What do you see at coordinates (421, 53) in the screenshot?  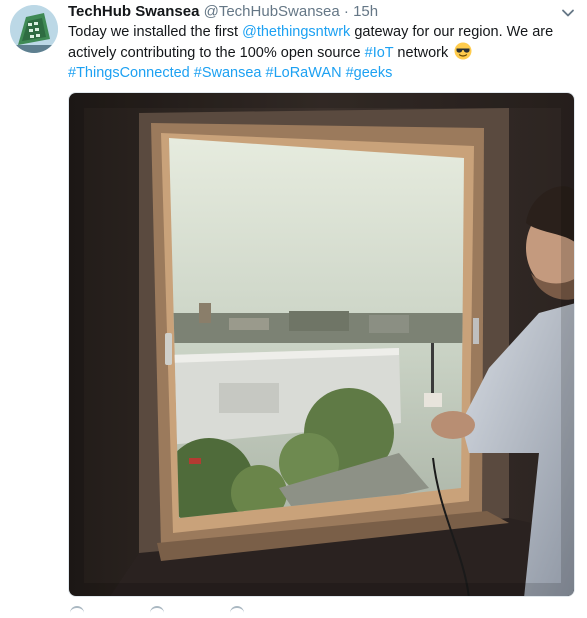 I see `tweet-text-suffix: network` at bounding box center [421, 53].